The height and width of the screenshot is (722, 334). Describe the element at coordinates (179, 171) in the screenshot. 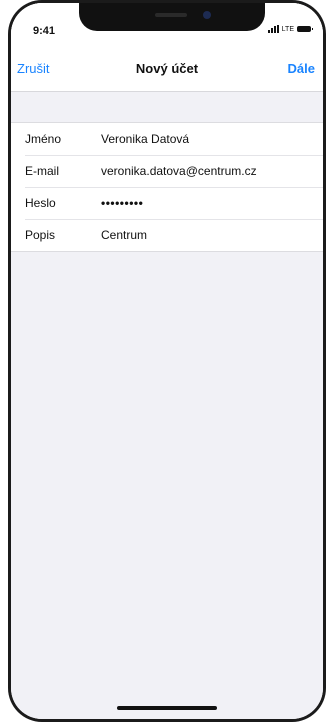

I see `email-field: veronika.datova@centrum.cz` at that location.